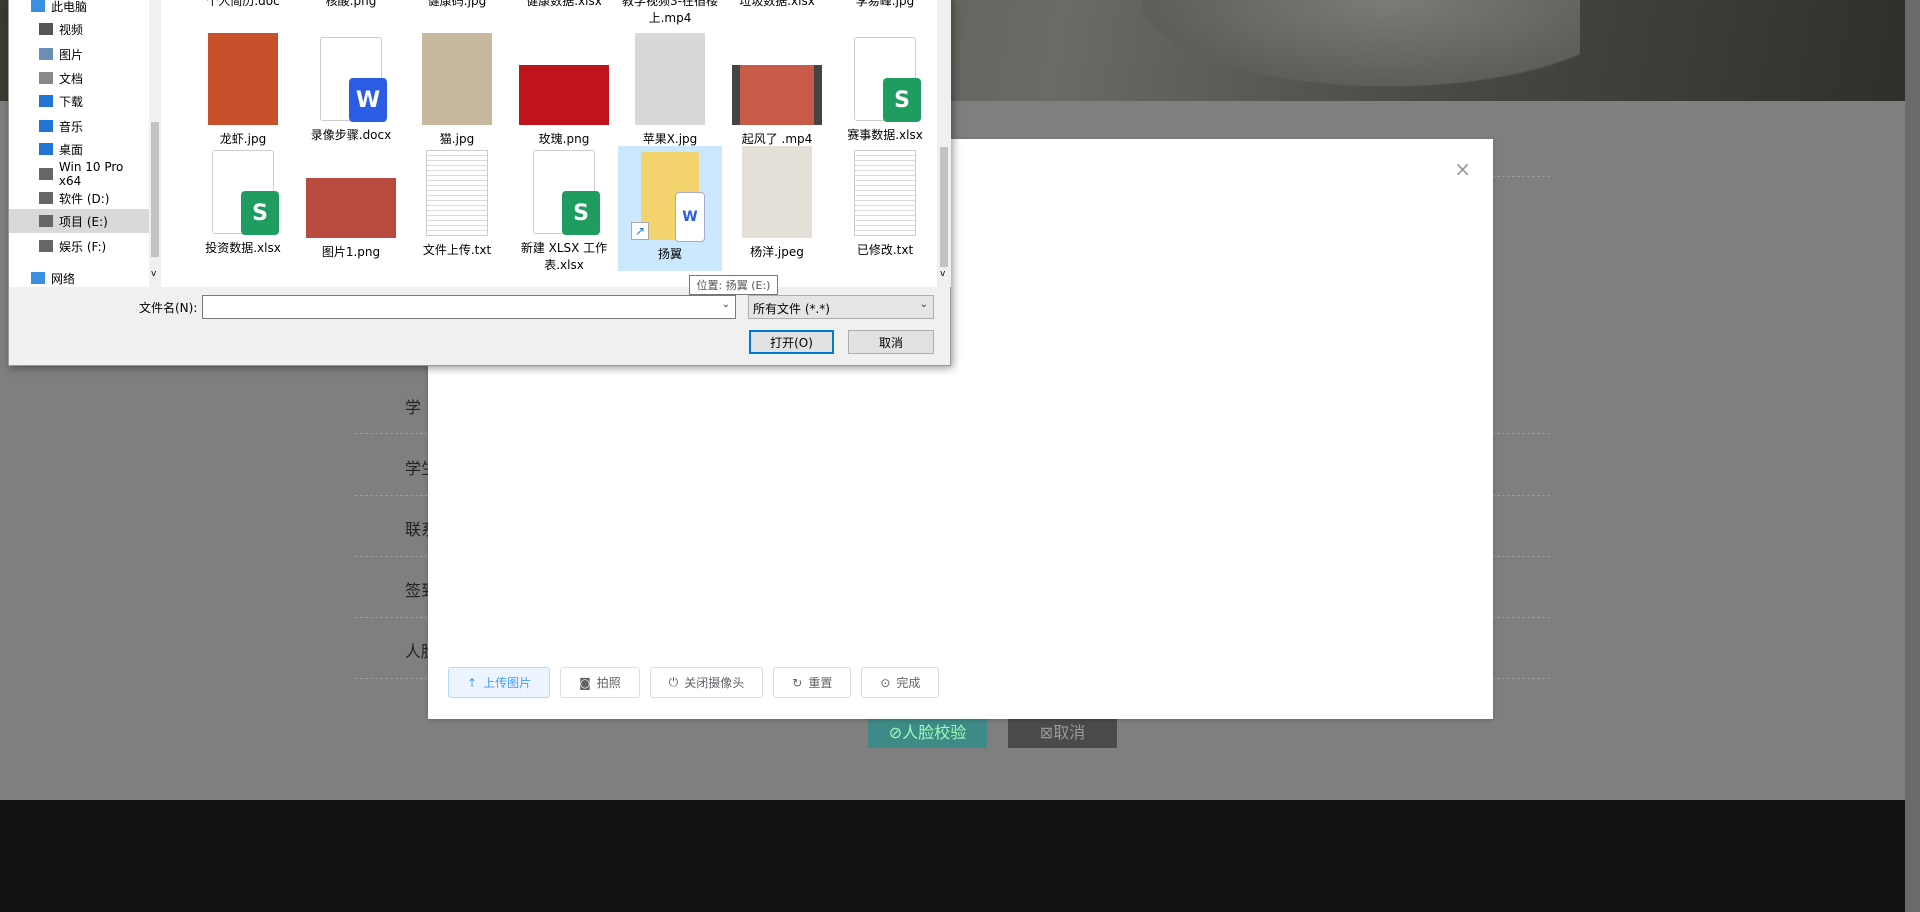 Image resolution: width=1920 pixels, height=912 pixels. I want to click on nav-item: Win 10 Pro x64, so click(79, 174).